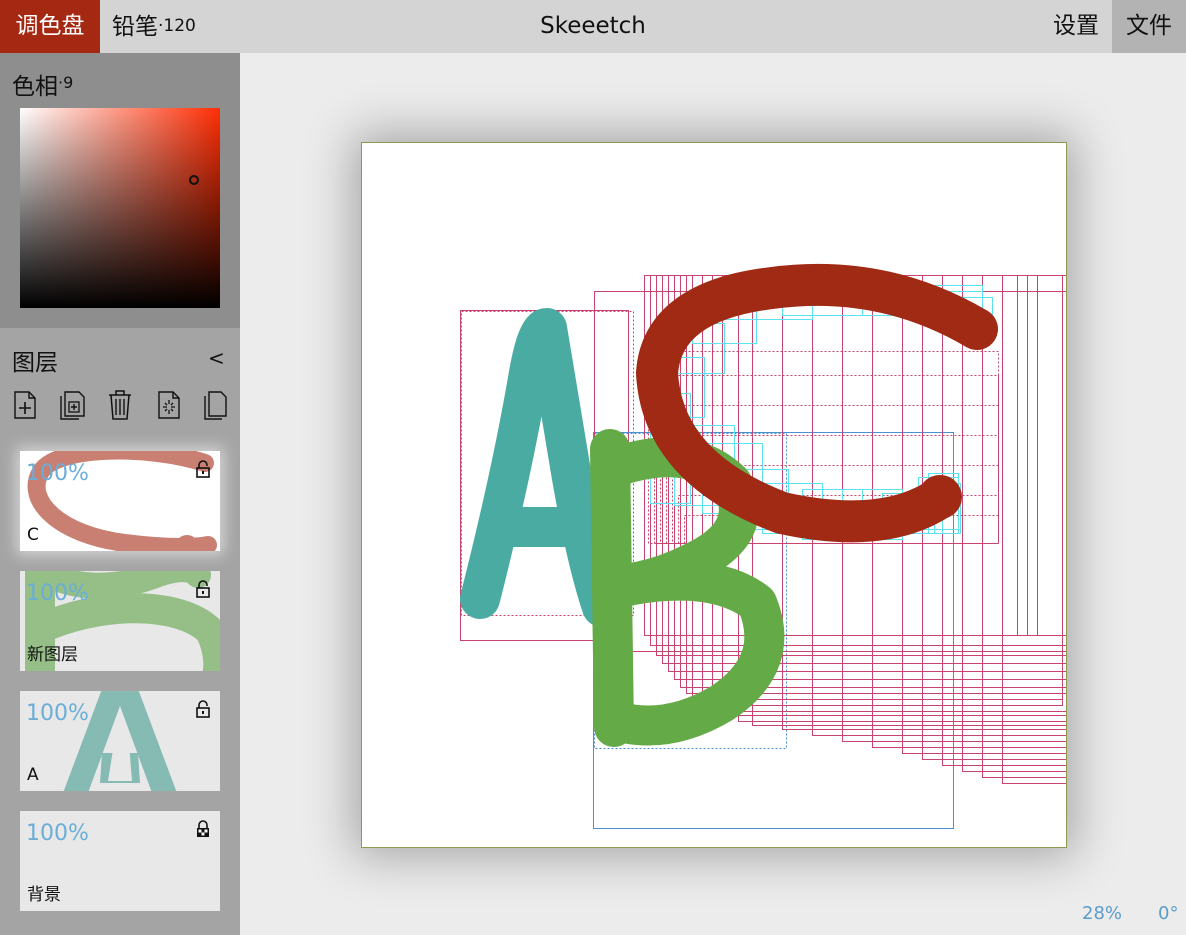 This screenshot has height=935, width=1186. I want to click on stroke-a, so click(541, 467).